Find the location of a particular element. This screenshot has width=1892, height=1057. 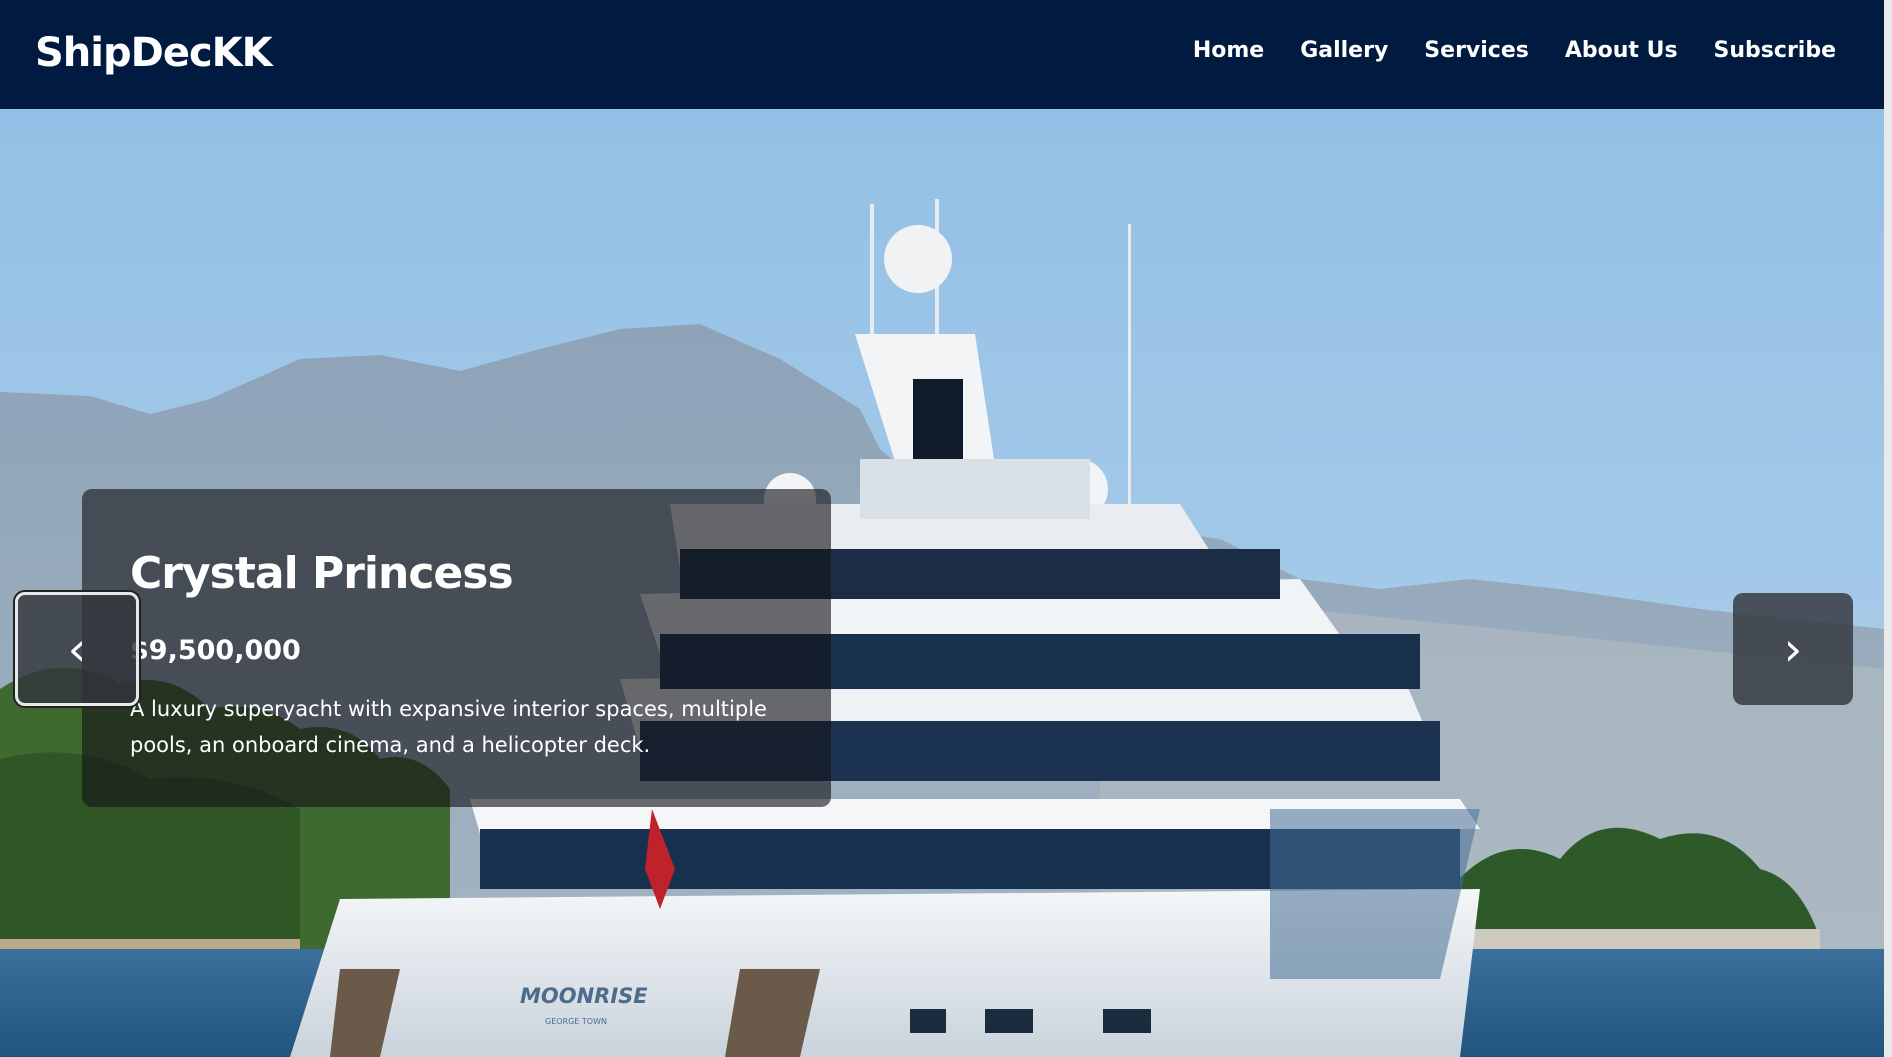

carousel-prev-button: ‹ is located at coordinates (77, 649).